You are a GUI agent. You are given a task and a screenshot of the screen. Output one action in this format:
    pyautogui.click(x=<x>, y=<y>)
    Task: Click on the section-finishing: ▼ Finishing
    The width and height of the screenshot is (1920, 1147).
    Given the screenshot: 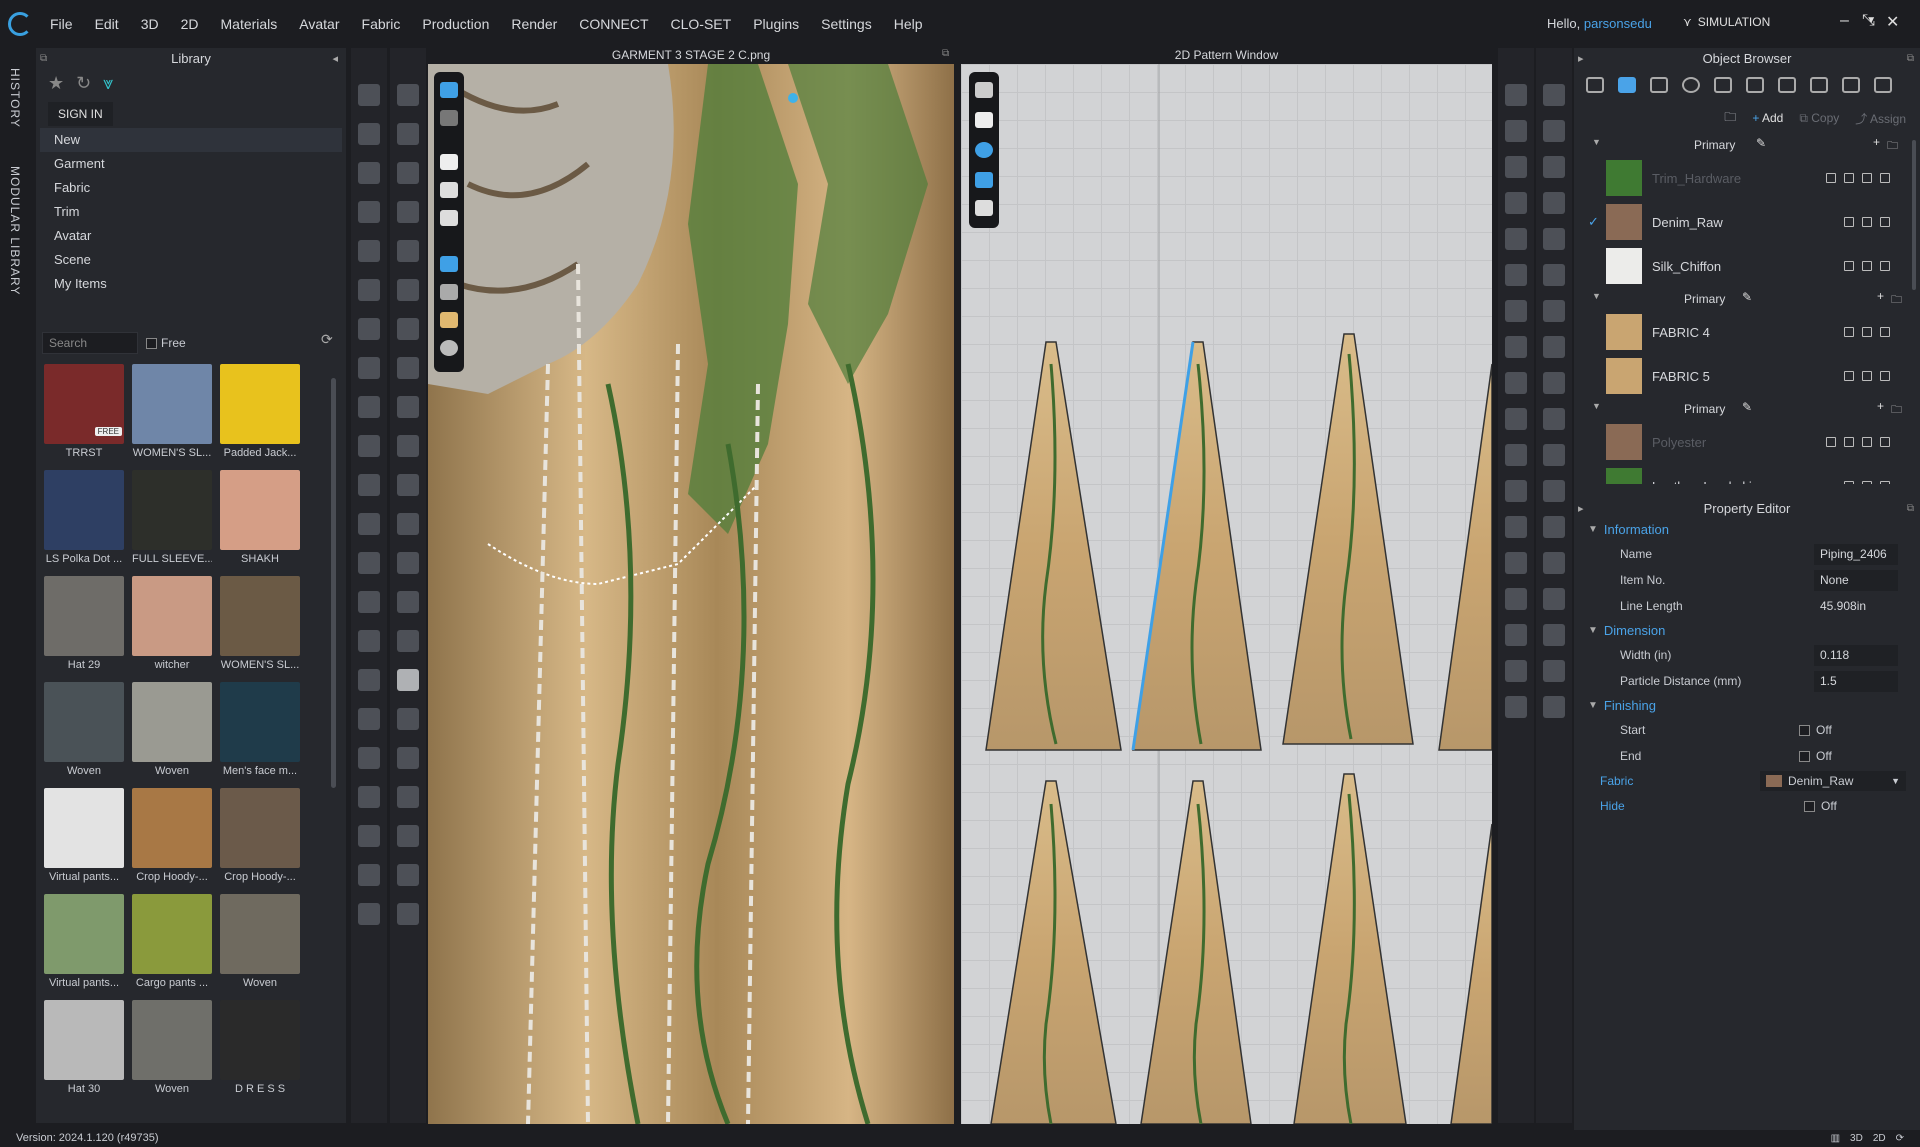 What is the action you would take?
    pyautogui.click(x=1747, y=705)
    